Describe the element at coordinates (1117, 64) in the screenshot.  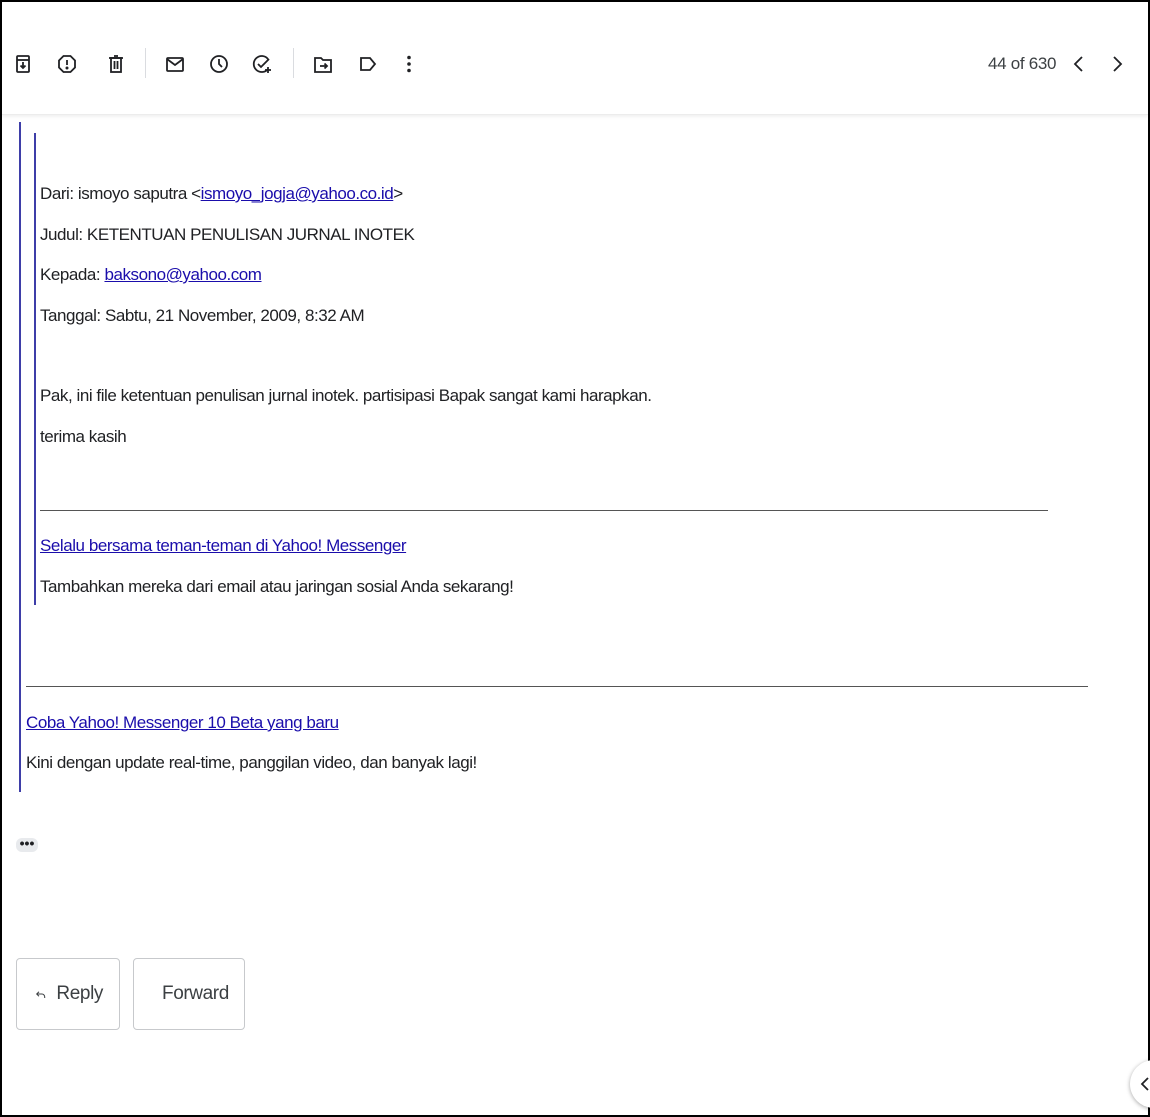
I see `chevron-right-icon` at that location.